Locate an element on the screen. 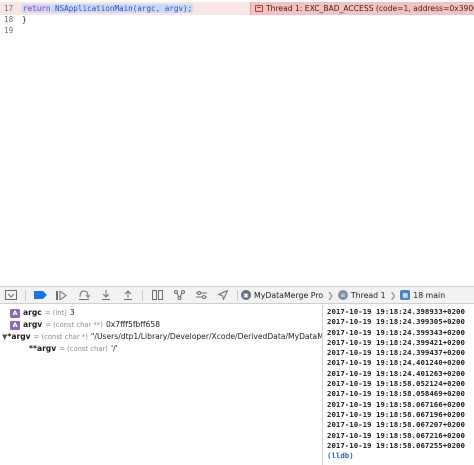 The image size is (474, 465). variable-row: A argv = (const char **) 0x7fff5fbff658 is located at coordinates (161, 325).